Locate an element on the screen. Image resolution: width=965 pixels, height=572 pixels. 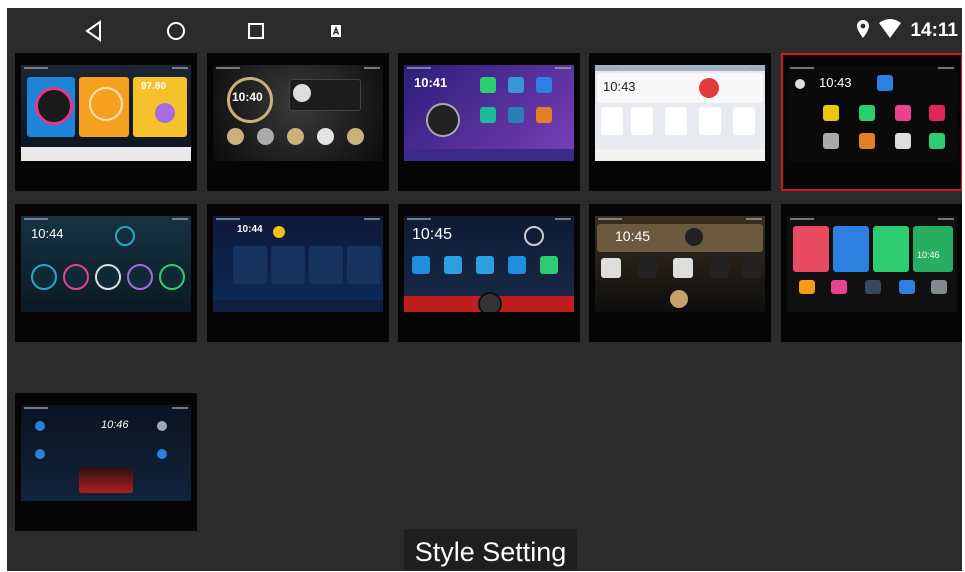
theme-card-2: 10:40 is located at coordinates (298, 122).